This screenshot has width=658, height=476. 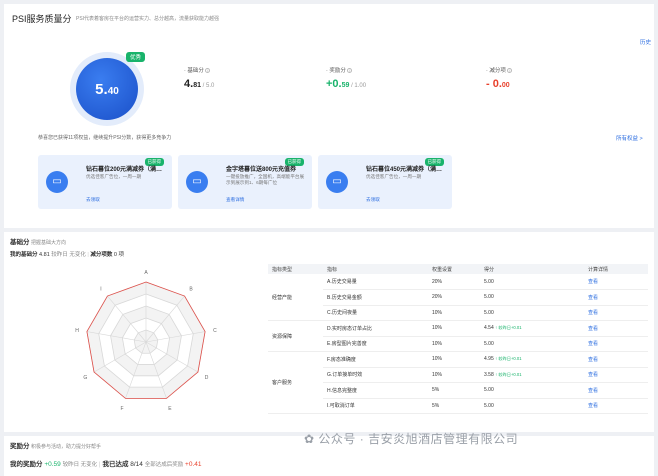 What do you see at coordinates (136, 57) in the screenshot?
I see `score-level-badge: 优秀` at bounding box center [136, 57].